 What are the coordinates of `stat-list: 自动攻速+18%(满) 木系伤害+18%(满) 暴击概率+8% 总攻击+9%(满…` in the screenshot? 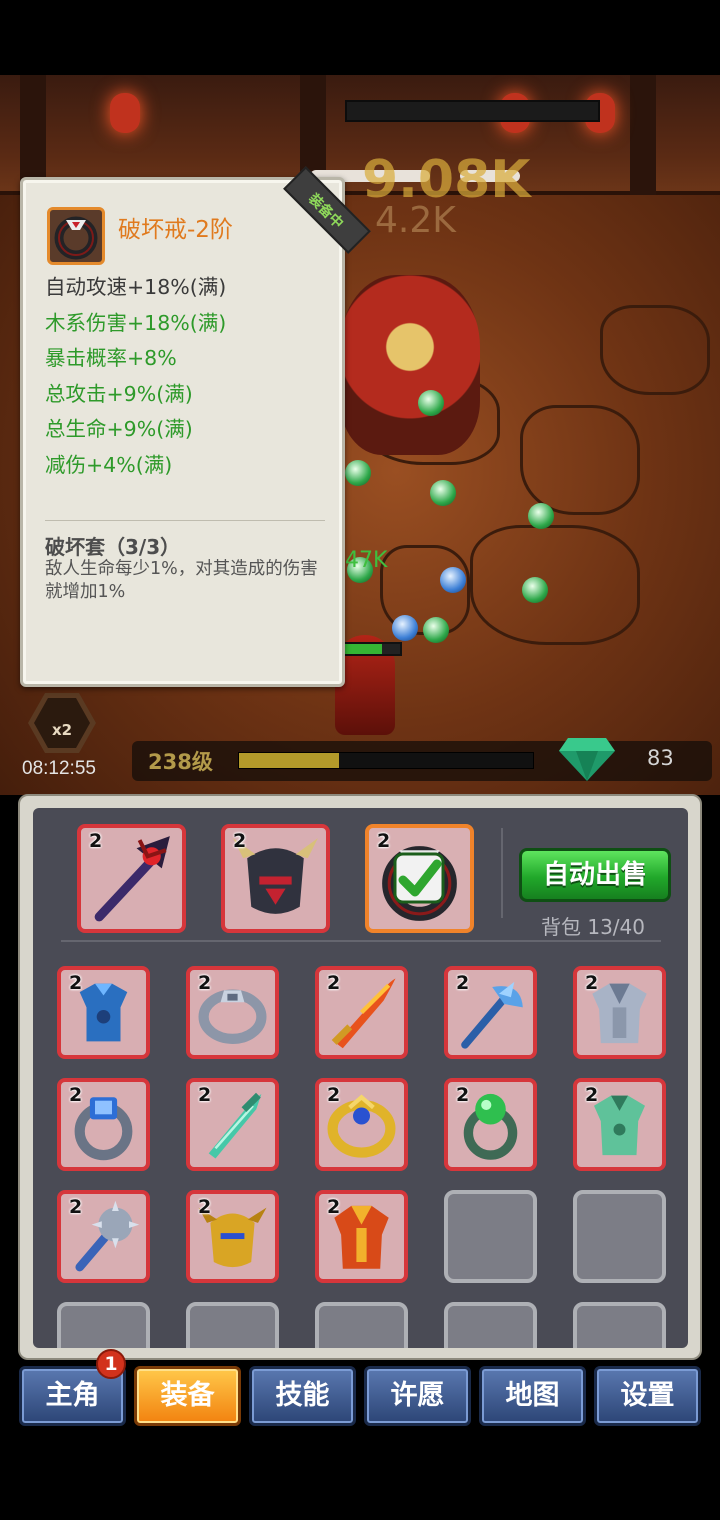 It's located at (135, 376).